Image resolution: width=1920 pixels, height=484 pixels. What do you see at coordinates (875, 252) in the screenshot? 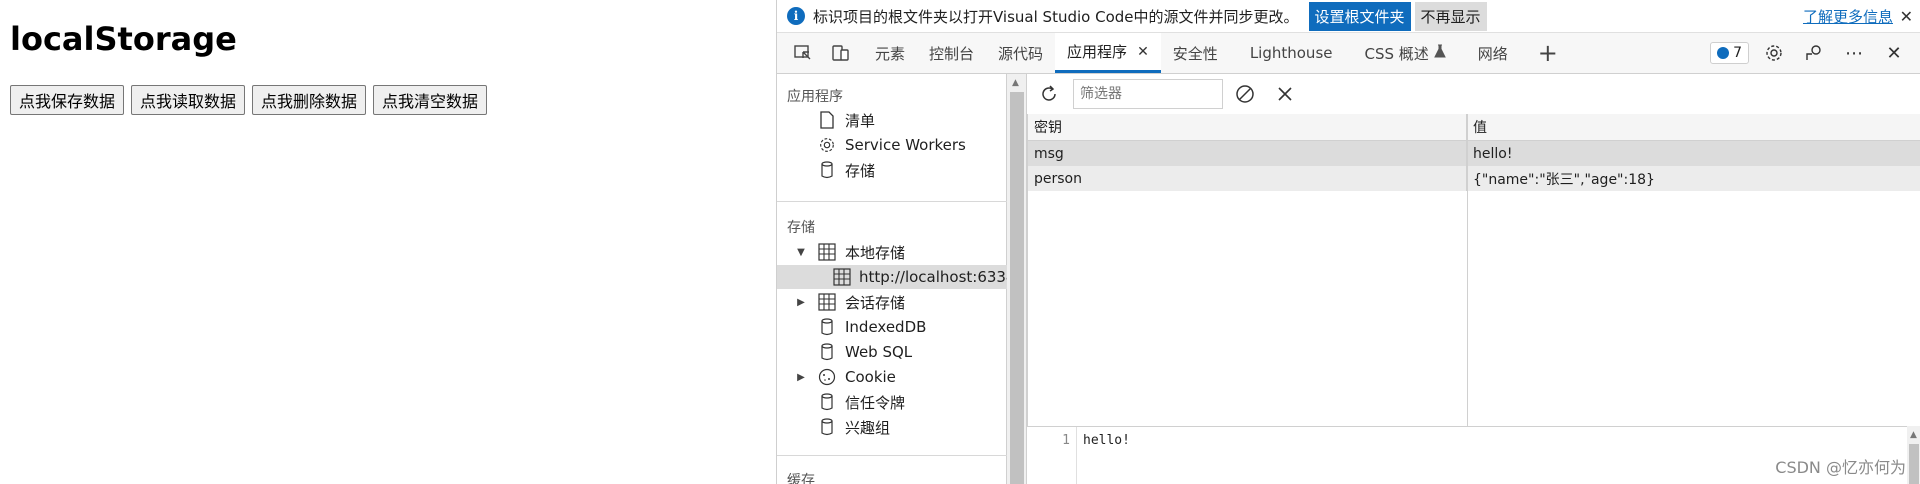
I see `sidebar-item-label: 本地存储` at bounding box center [875, 252].